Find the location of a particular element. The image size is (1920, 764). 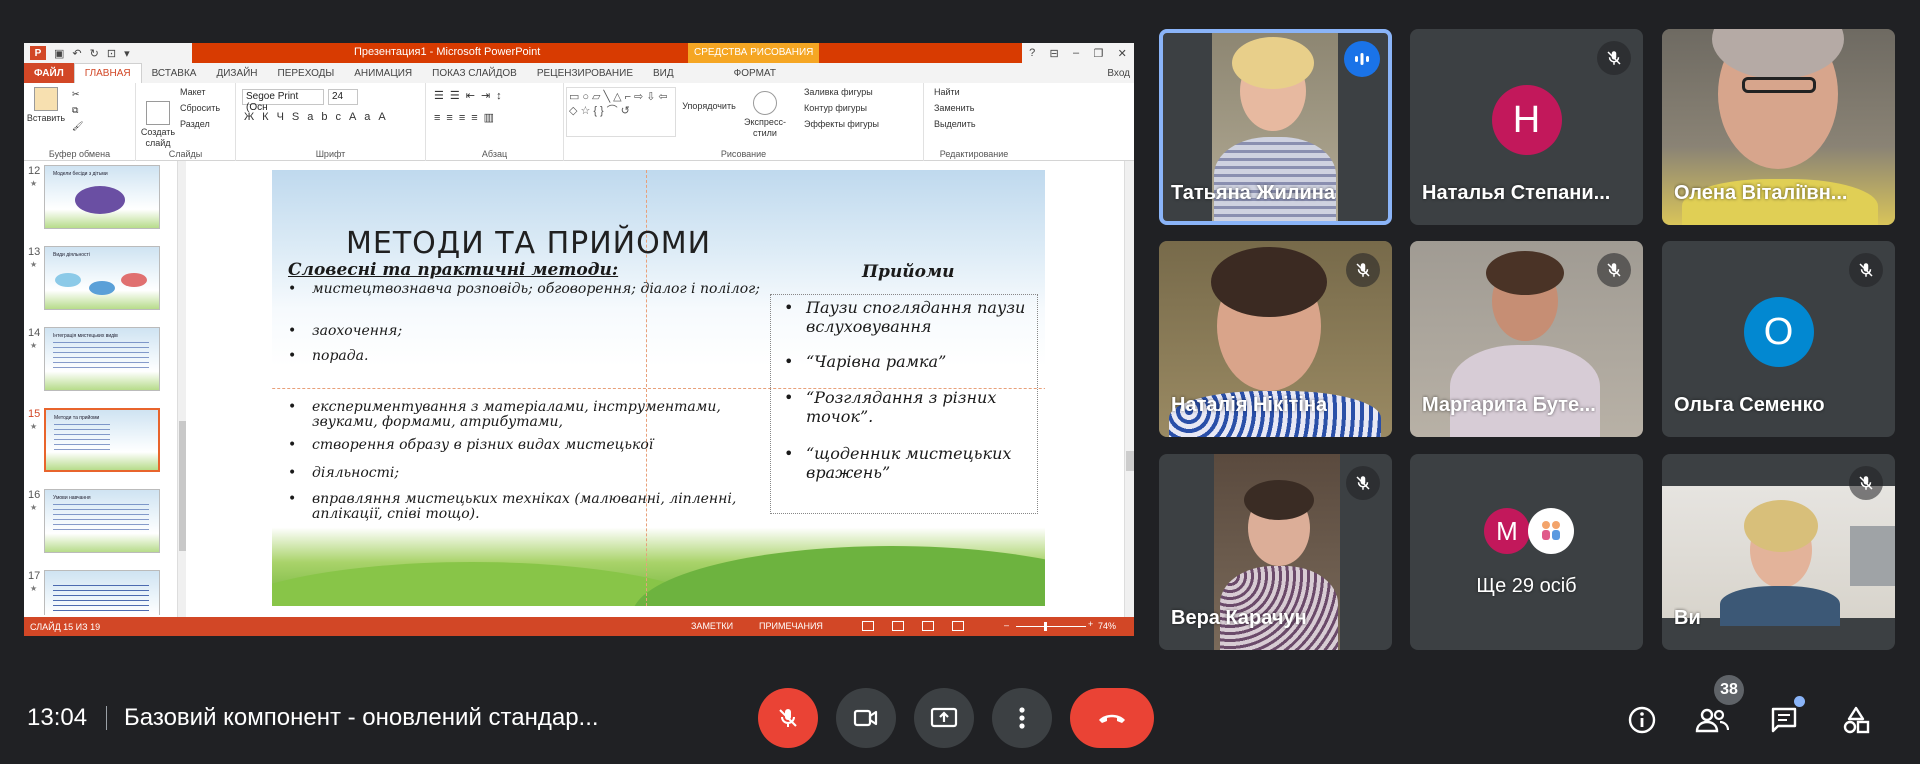

undo-icon: ↶ is located at coordinates (76, 53).